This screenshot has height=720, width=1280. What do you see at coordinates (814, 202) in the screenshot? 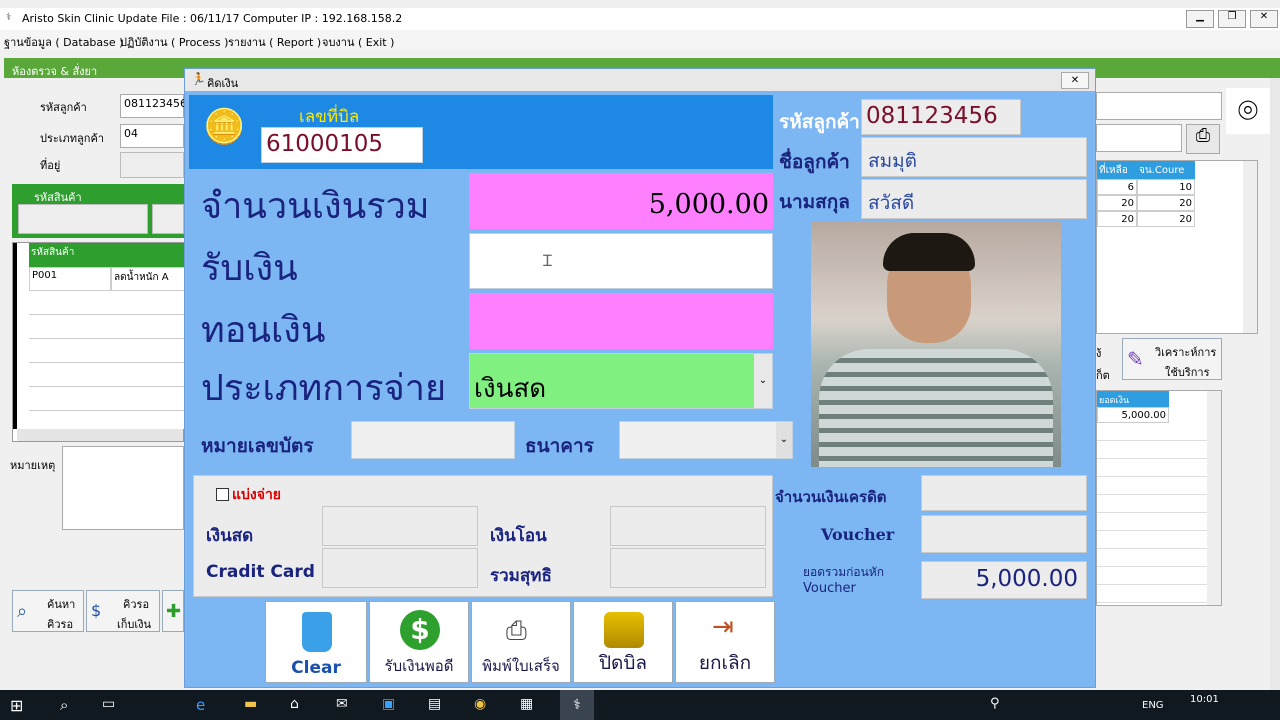
I see `customer-surname-label: นามสกุล` at bounding box center [814, 202].